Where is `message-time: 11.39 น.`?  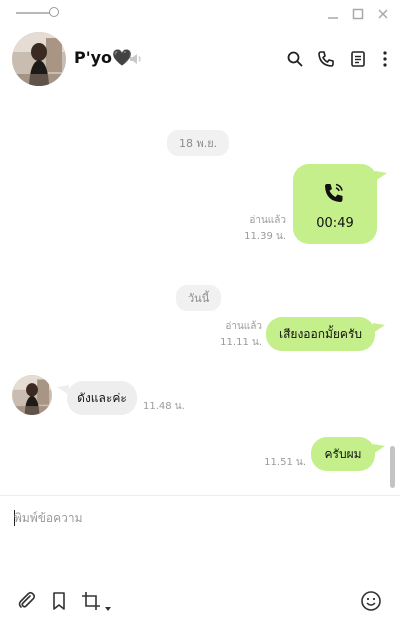 message-time: 11.39 น. is located at coordinates (265, 236).